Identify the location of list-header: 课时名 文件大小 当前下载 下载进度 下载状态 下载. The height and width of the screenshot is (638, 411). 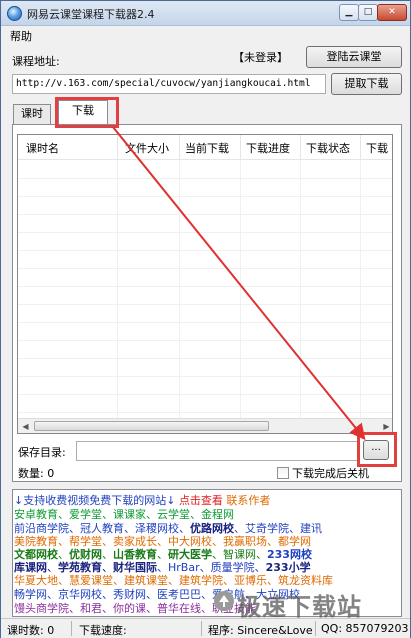
(205, 147).